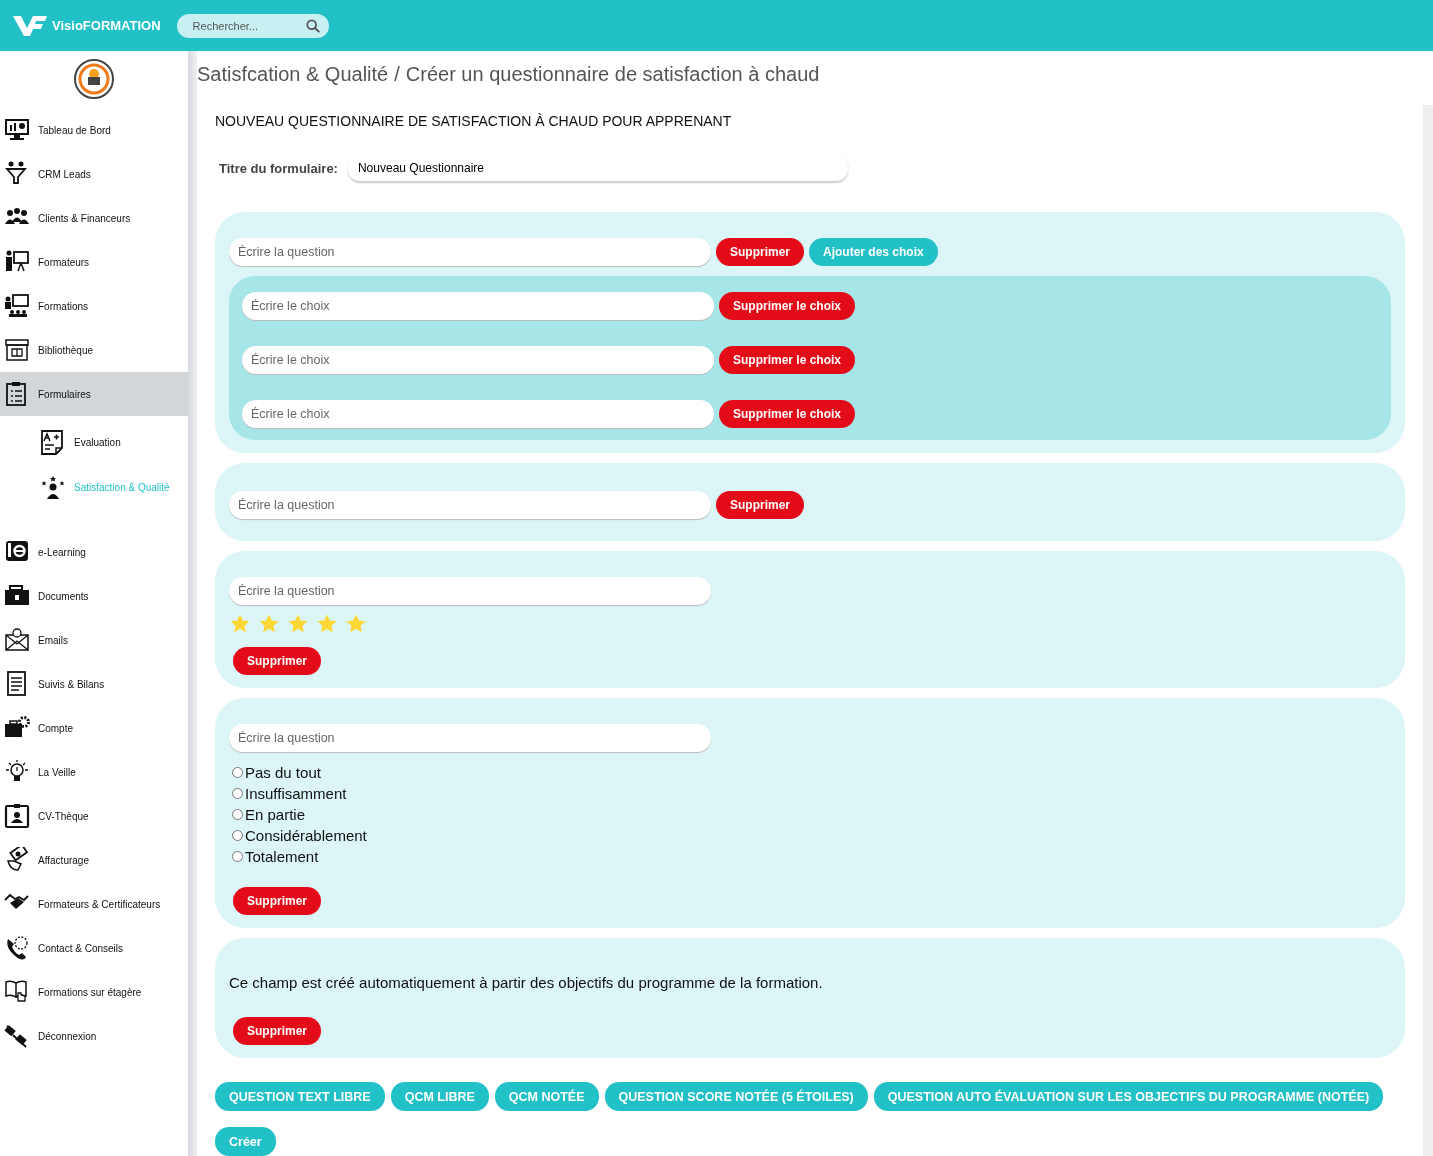 This screenshot has width=1433, height=1156. What do you see at coordinates (275, 814) in the screenshot?
I see `option-label: En partie` at bounding box center [275, 814].